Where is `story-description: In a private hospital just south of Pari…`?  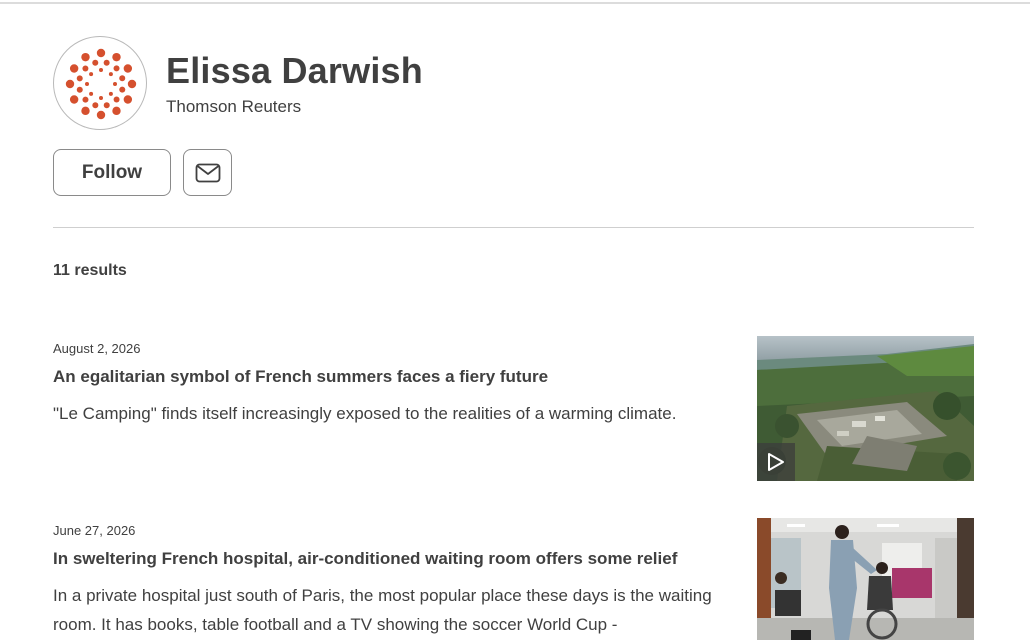 story-description: In a private hospital just south of Pari… is located at coordinates (382, 610).